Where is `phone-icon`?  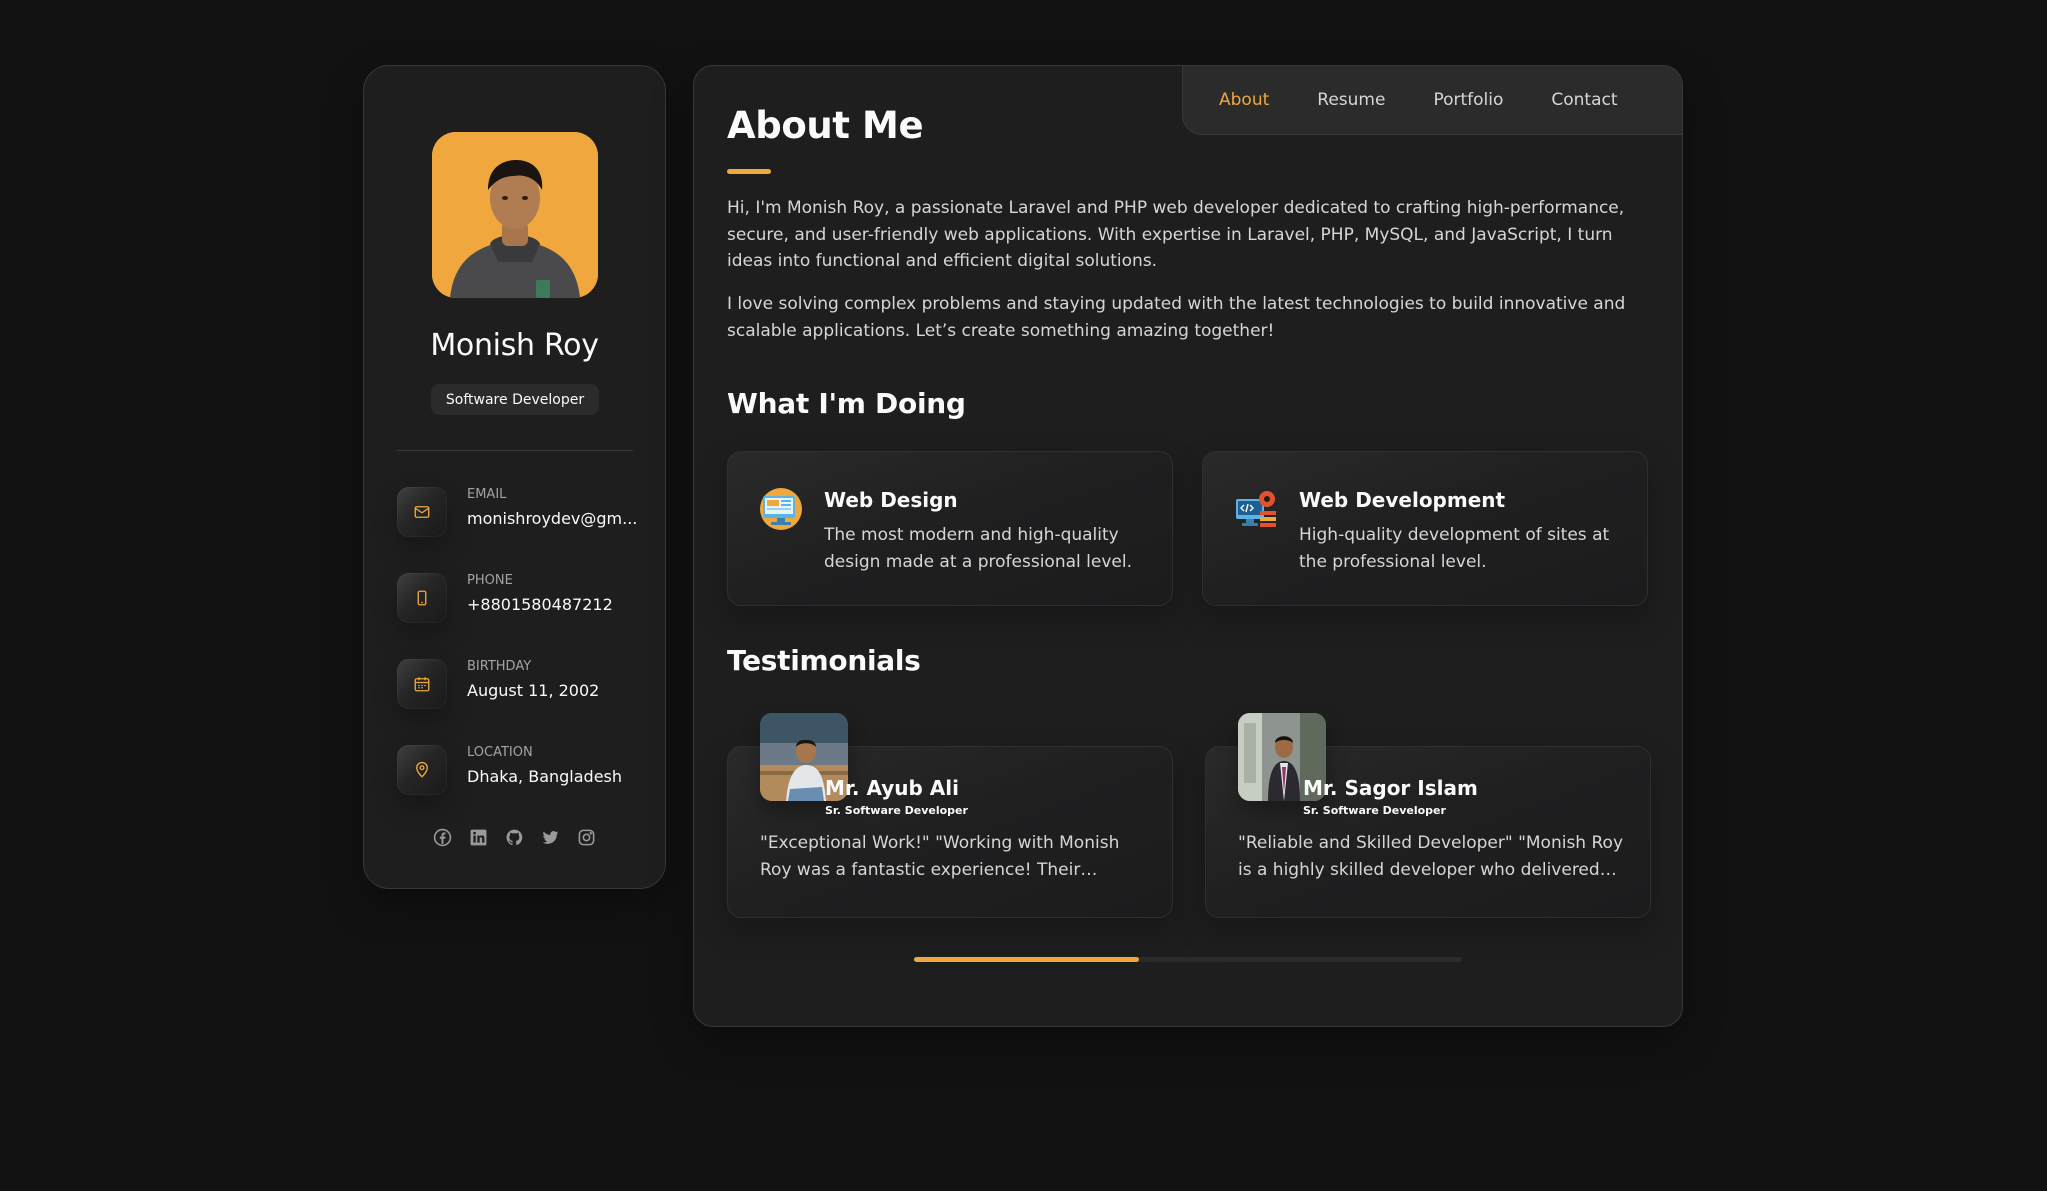
phone-icon is located at coordinates (422, 598).